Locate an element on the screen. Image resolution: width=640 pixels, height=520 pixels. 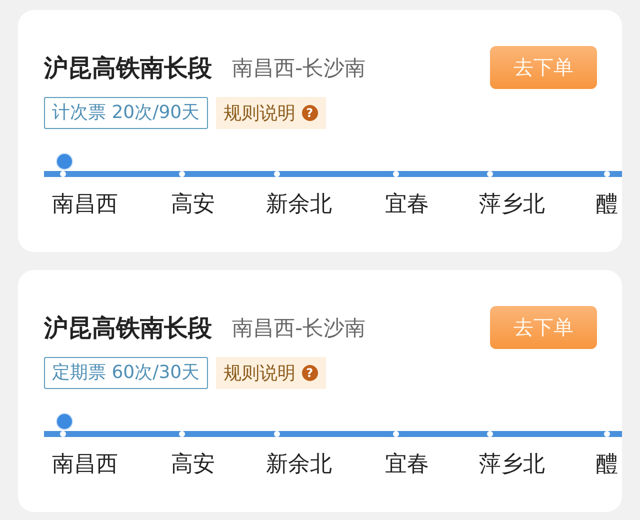
ticket-tag: 定期票 60次/30天 is located at coordinates (126, 373).